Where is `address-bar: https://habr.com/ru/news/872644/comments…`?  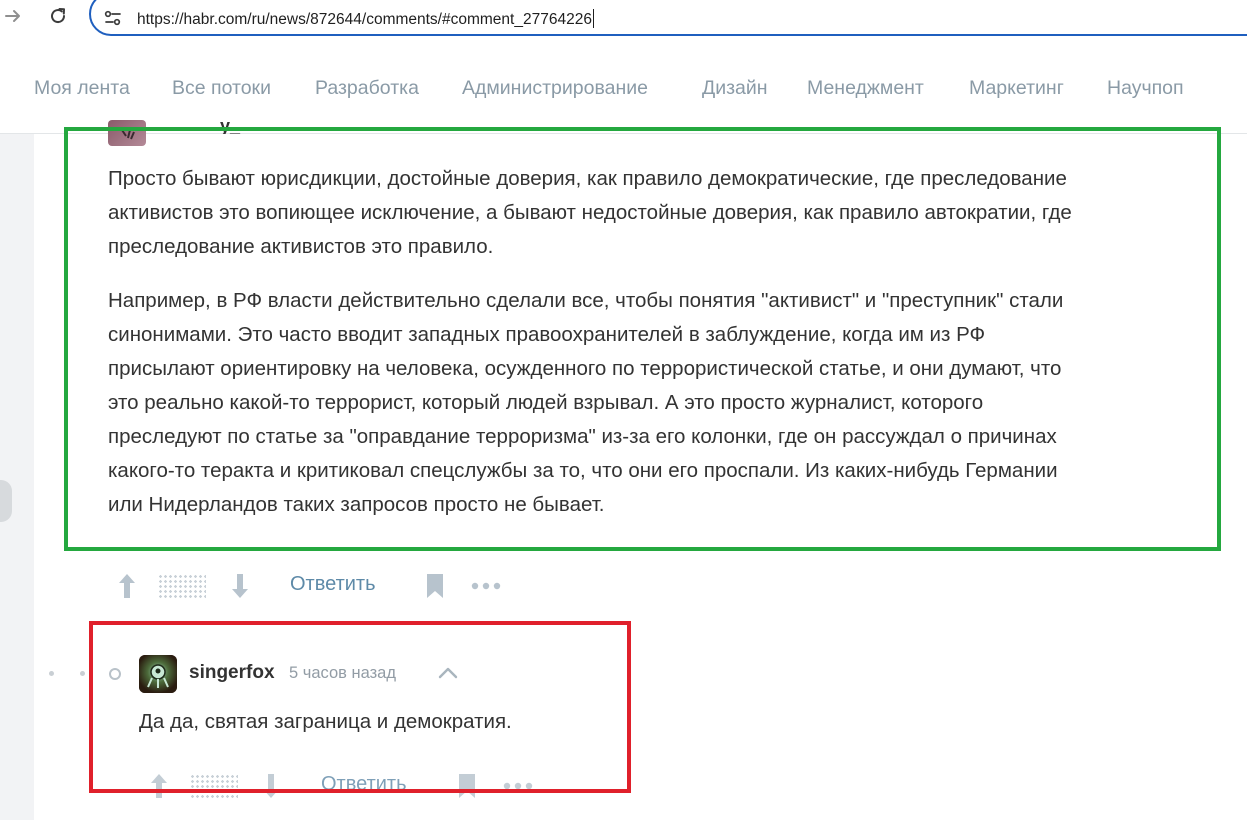 address-bar: https://habr.com/ru/news/872644/comments… is located at coordinates (668, 18).